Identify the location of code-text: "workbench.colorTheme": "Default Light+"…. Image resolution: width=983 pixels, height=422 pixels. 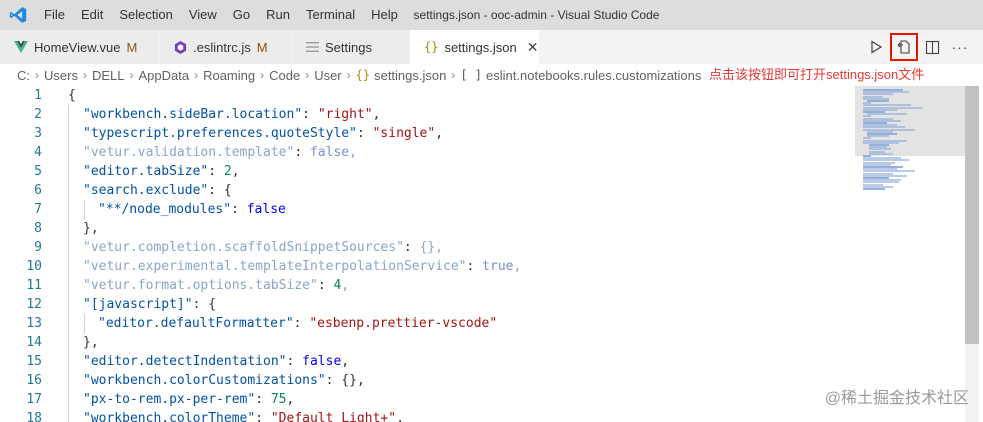
(243, 415).